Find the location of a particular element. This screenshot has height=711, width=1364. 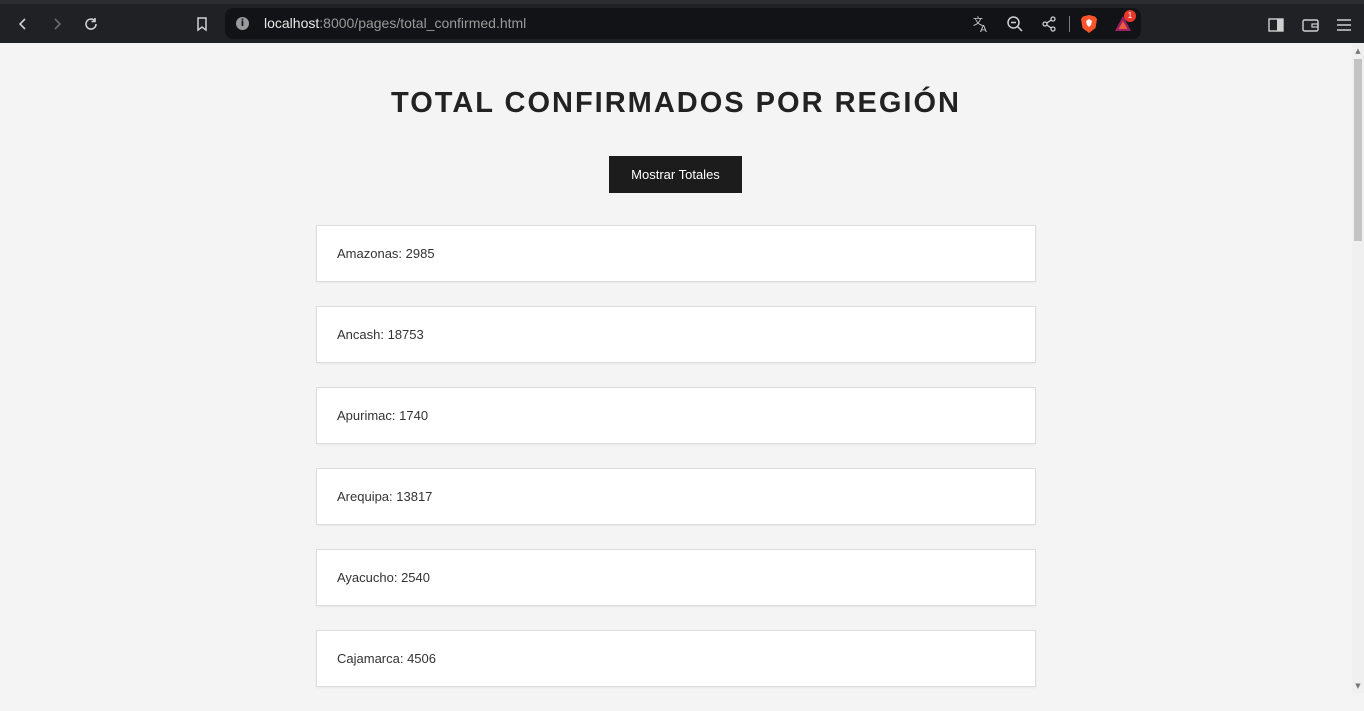

region-item: Ayacucho: 2540 is located at coordinates (676, 577).